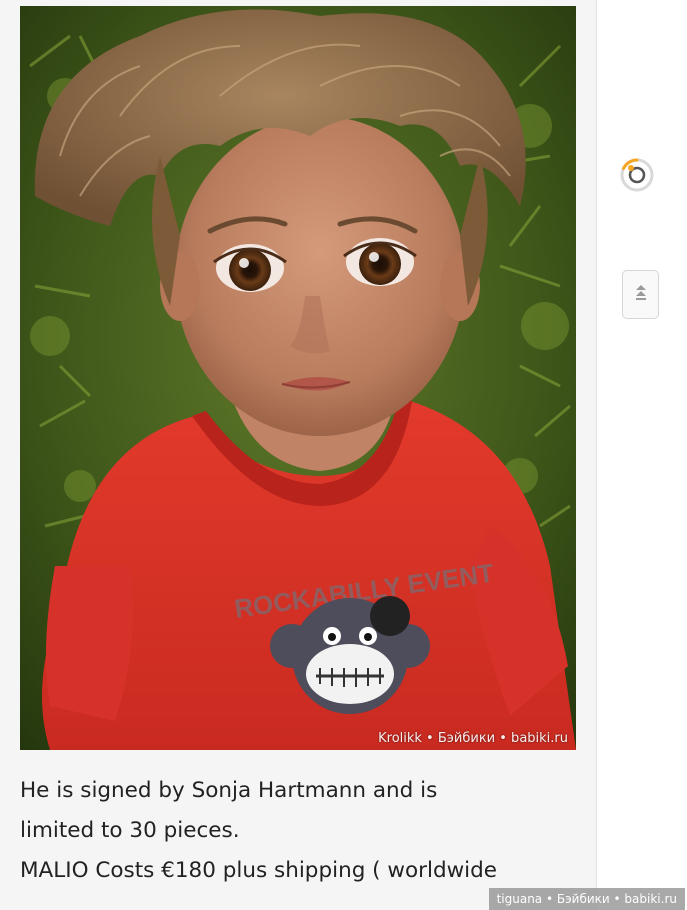 Image resolution: width=687 pixels, height=910 pixels. I want to click on photo-watermark: Krolikk • Бэйбики • babiki.ru, so click(473, 738).